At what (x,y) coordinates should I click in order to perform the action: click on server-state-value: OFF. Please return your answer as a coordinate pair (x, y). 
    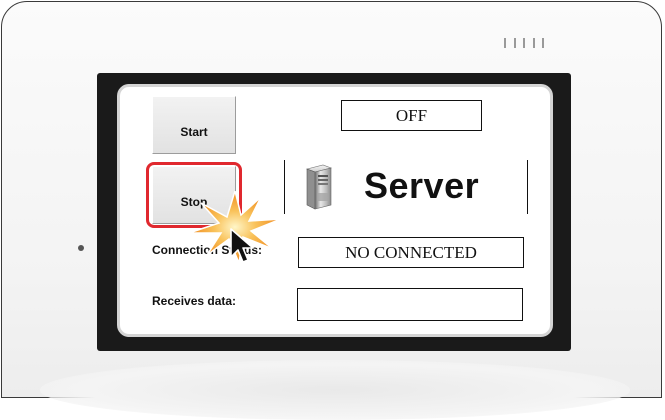
    Looking at the image, I should click on (411, 115).